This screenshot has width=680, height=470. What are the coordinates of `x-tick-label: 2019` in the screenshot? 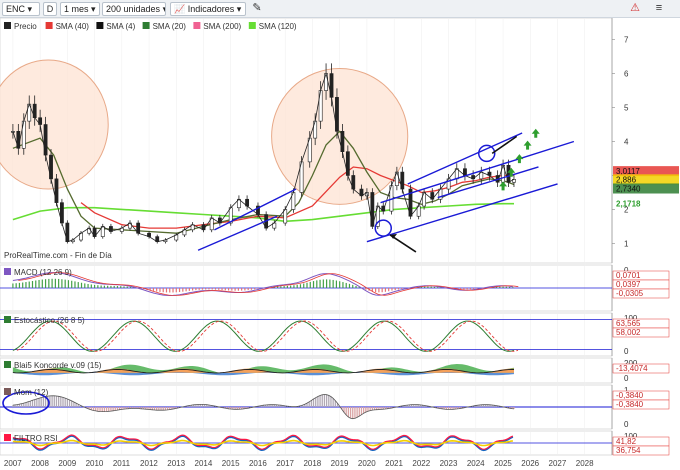 It's located at (340, 463).